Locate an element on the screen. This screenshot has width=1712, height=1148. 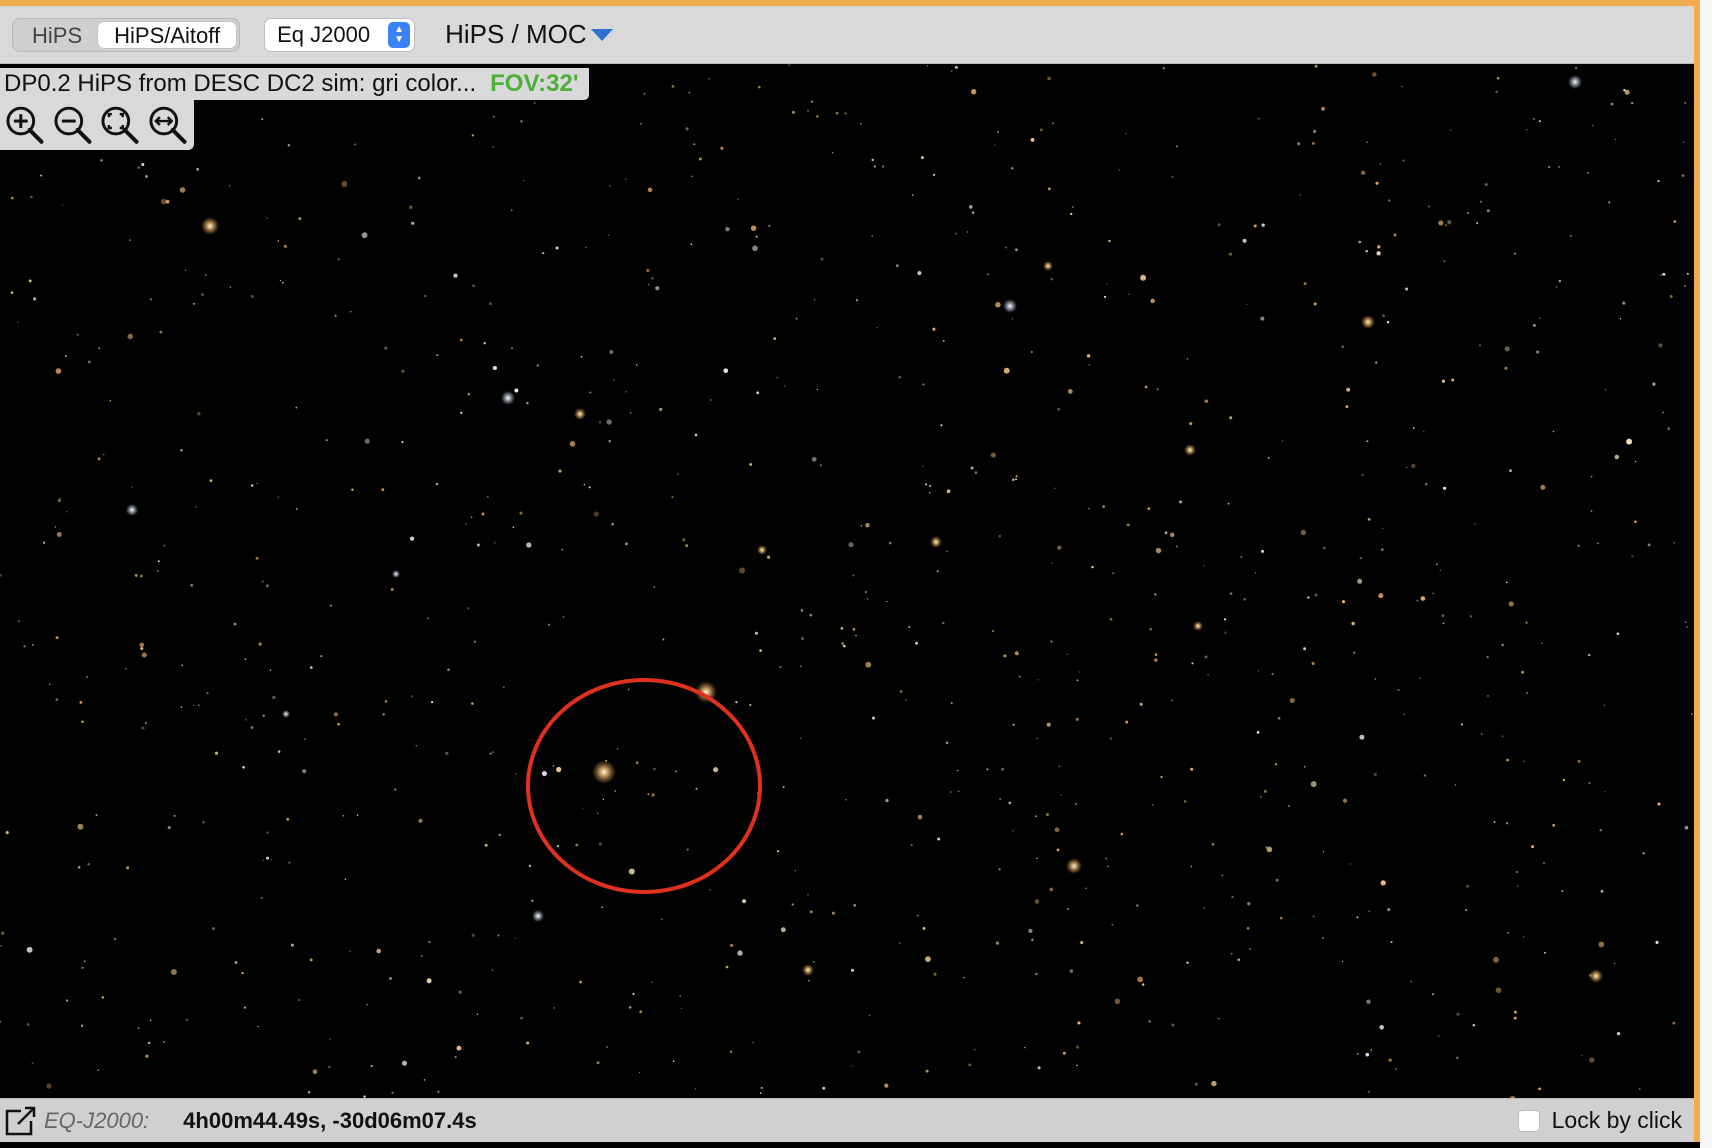
zoom-out-icon is located at coordinates (73, 125).